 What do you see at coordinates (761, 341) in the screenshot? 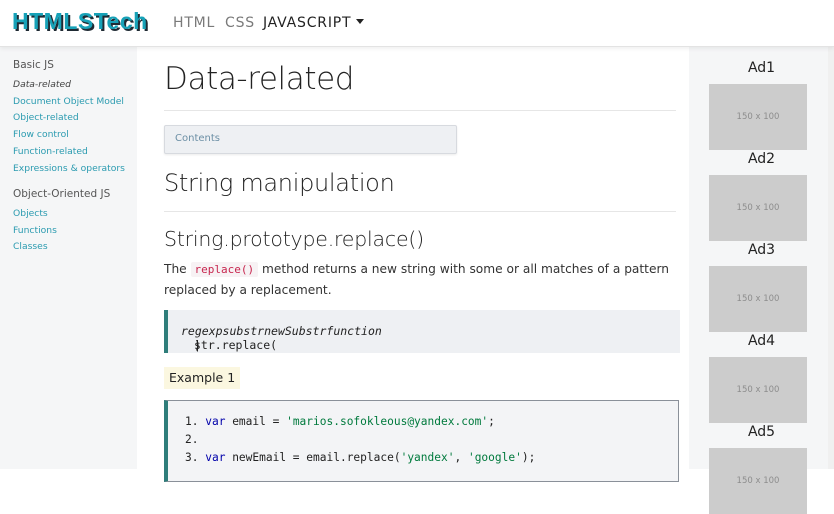
I see `ad-title: Ad4` at bounding box center [761, 341].